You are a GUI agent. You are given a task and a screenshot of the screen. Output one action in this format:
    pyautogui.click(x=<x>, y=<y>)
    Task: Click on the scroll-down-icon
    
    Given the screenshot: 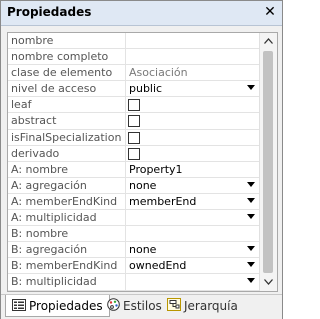 What is the action you would take?
    pyautogui.click(x=268, y=282)
    